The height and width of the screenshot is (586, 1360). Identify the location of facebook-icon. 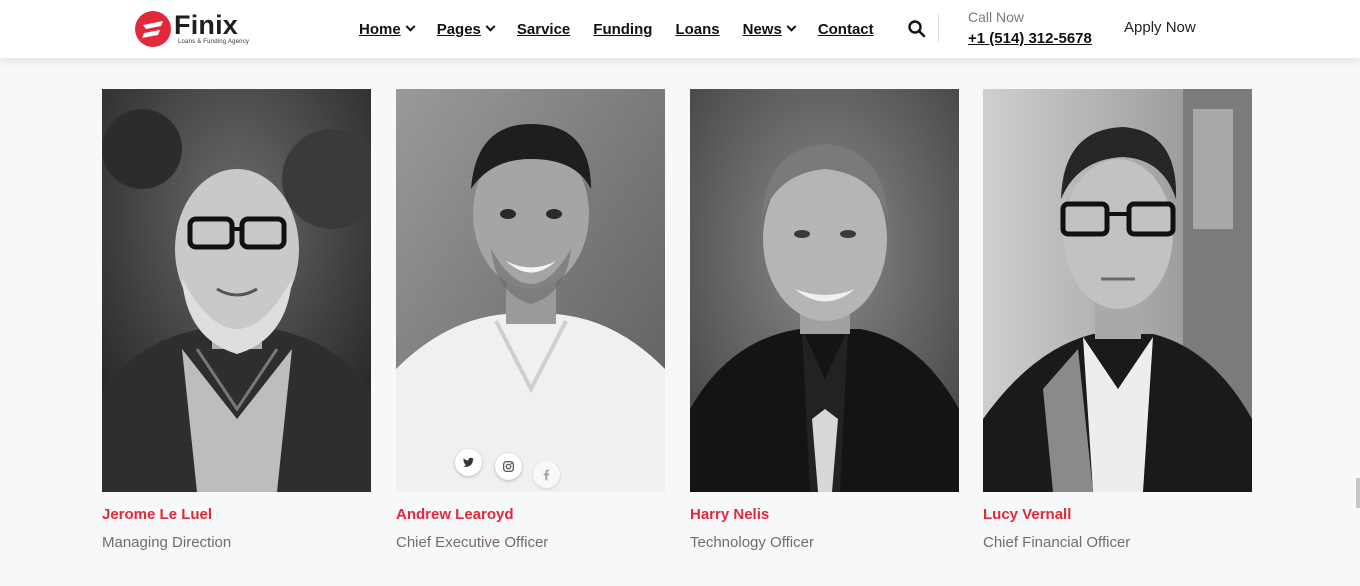
(546, 475).